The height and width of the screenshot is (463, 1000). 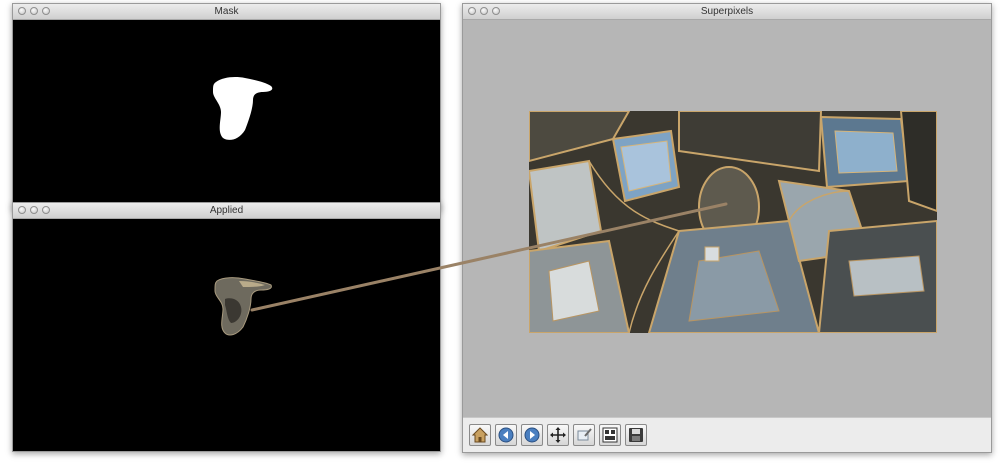 I want to click on home-button, so click(x=480, y=435).